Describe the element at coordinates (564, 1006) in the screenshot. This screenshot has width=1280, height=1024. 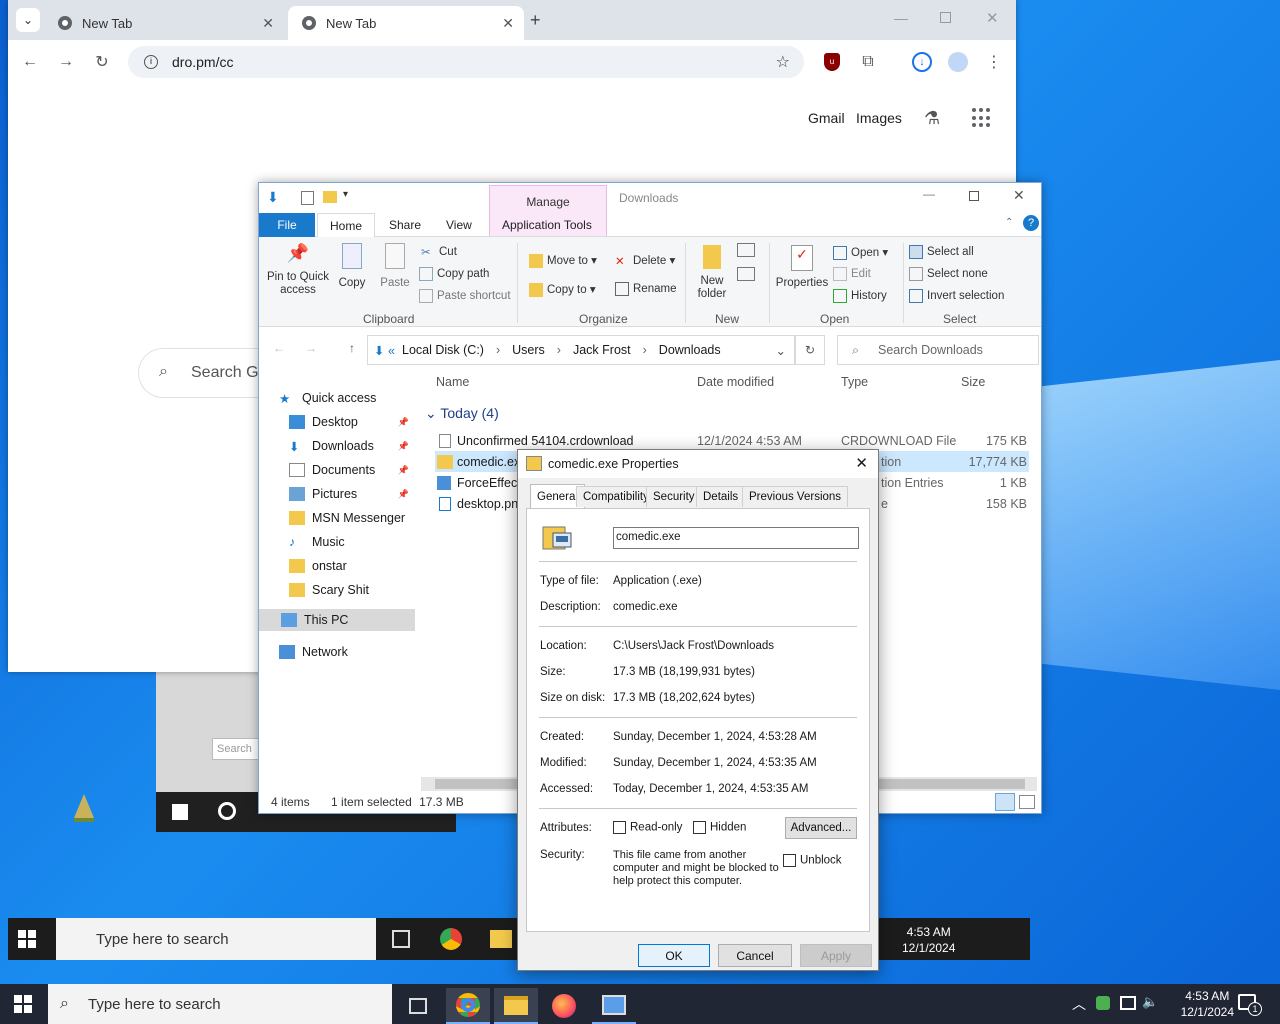
I see `firefox-taskbar-icon` at that location.